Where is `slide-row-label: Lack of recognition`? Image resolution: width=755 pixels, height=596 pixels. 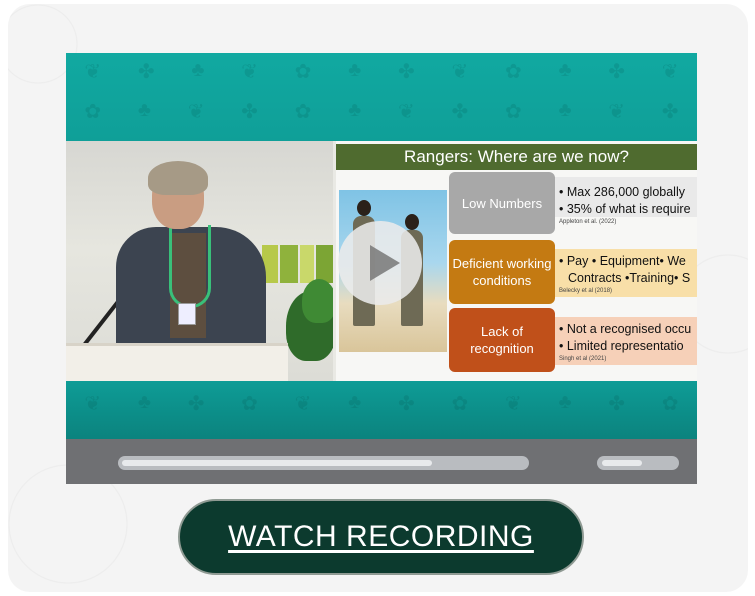 slide-row-label: Lack of recognition is located at coordinates (502, 340).